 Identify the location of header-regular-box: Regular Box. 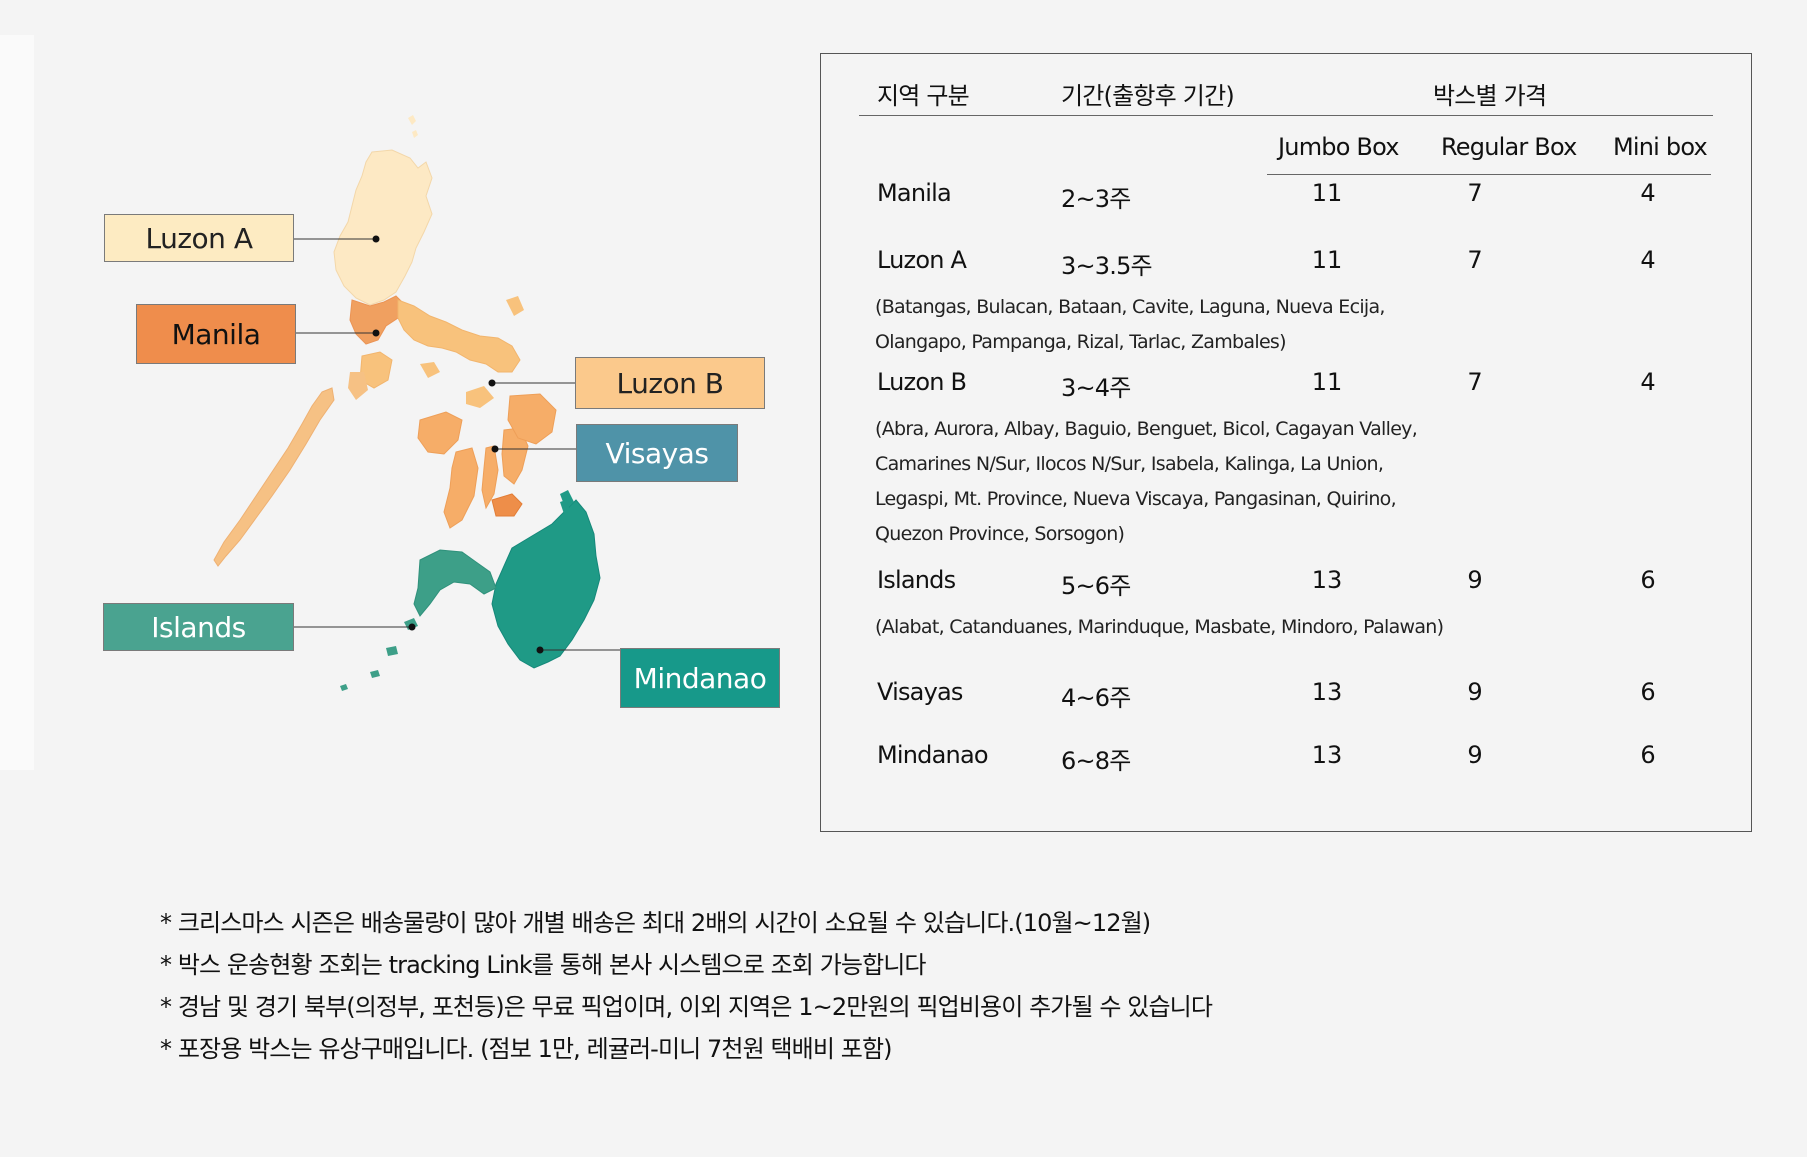
(1509, 147).